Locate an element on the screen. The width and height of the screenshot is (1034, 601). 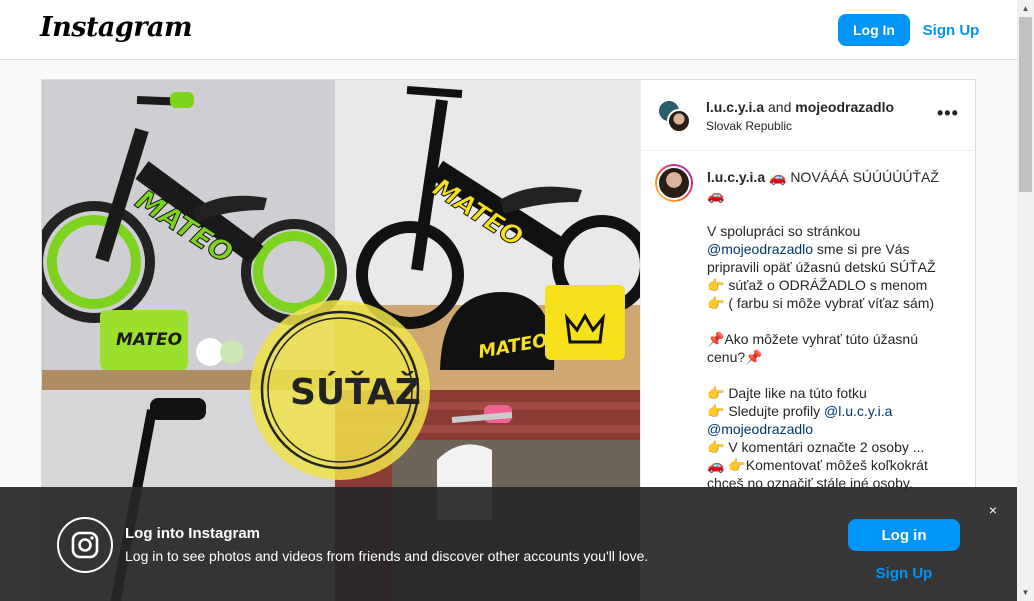
avatar-lucyia is located at coordinates (679, 121).